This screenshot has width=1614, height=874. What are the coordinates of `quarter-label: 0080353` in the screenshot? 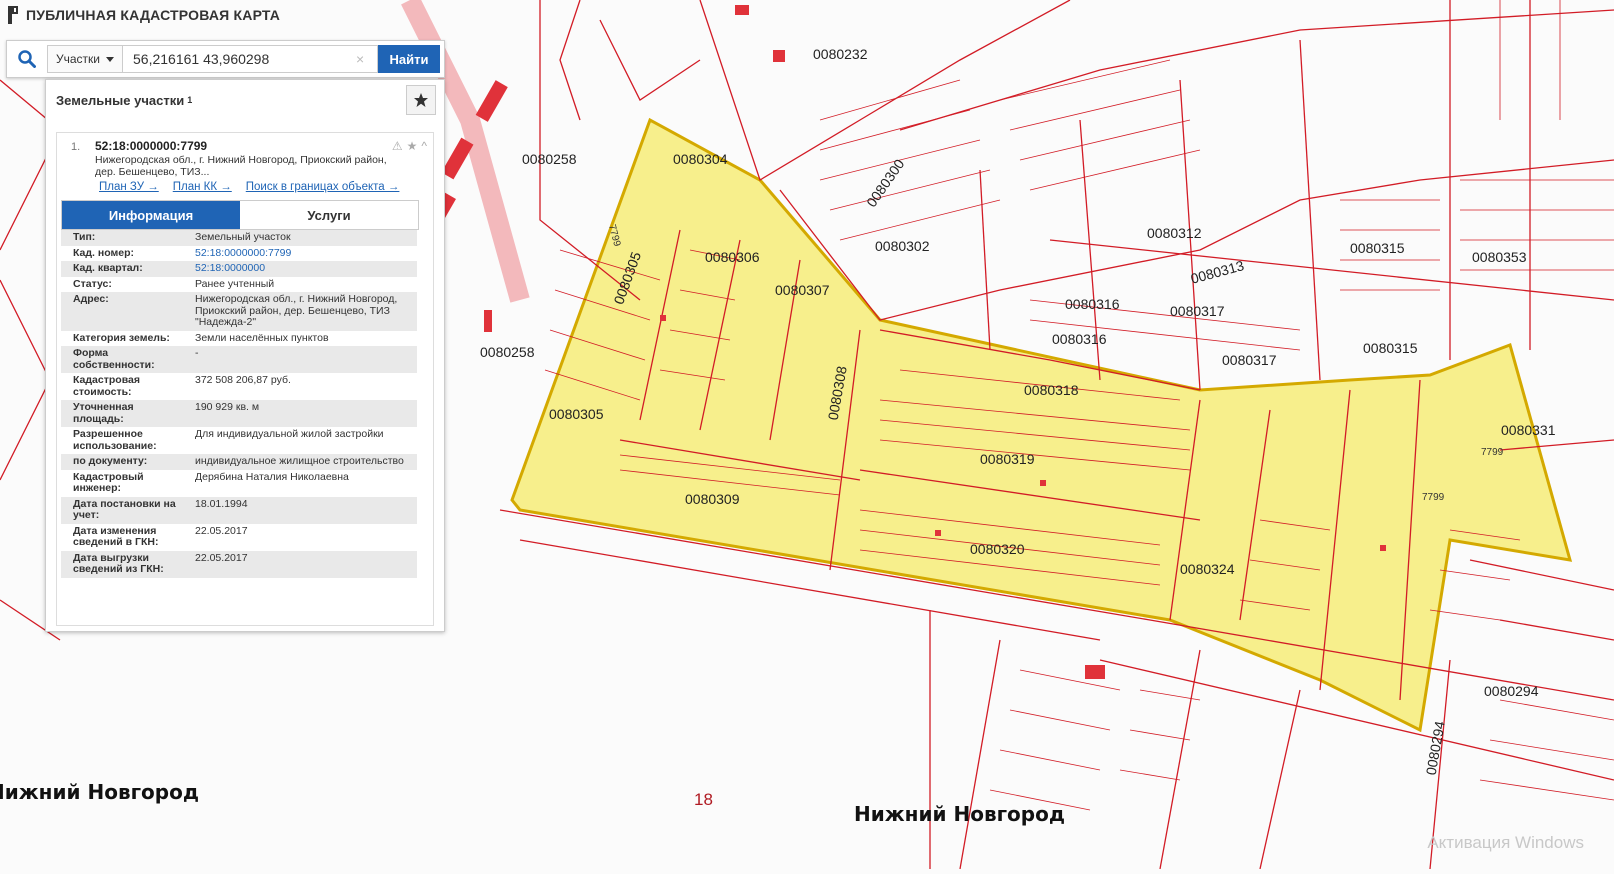 It's located at (1499, 257).